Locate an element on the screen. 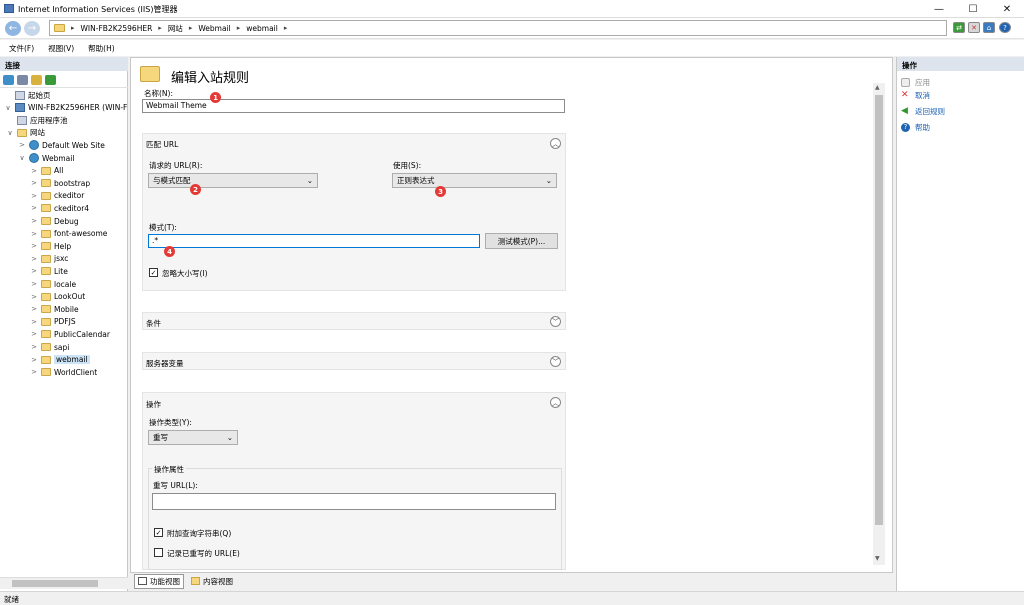  menu-view: 视图(V) is located at coordinates (61, 48).